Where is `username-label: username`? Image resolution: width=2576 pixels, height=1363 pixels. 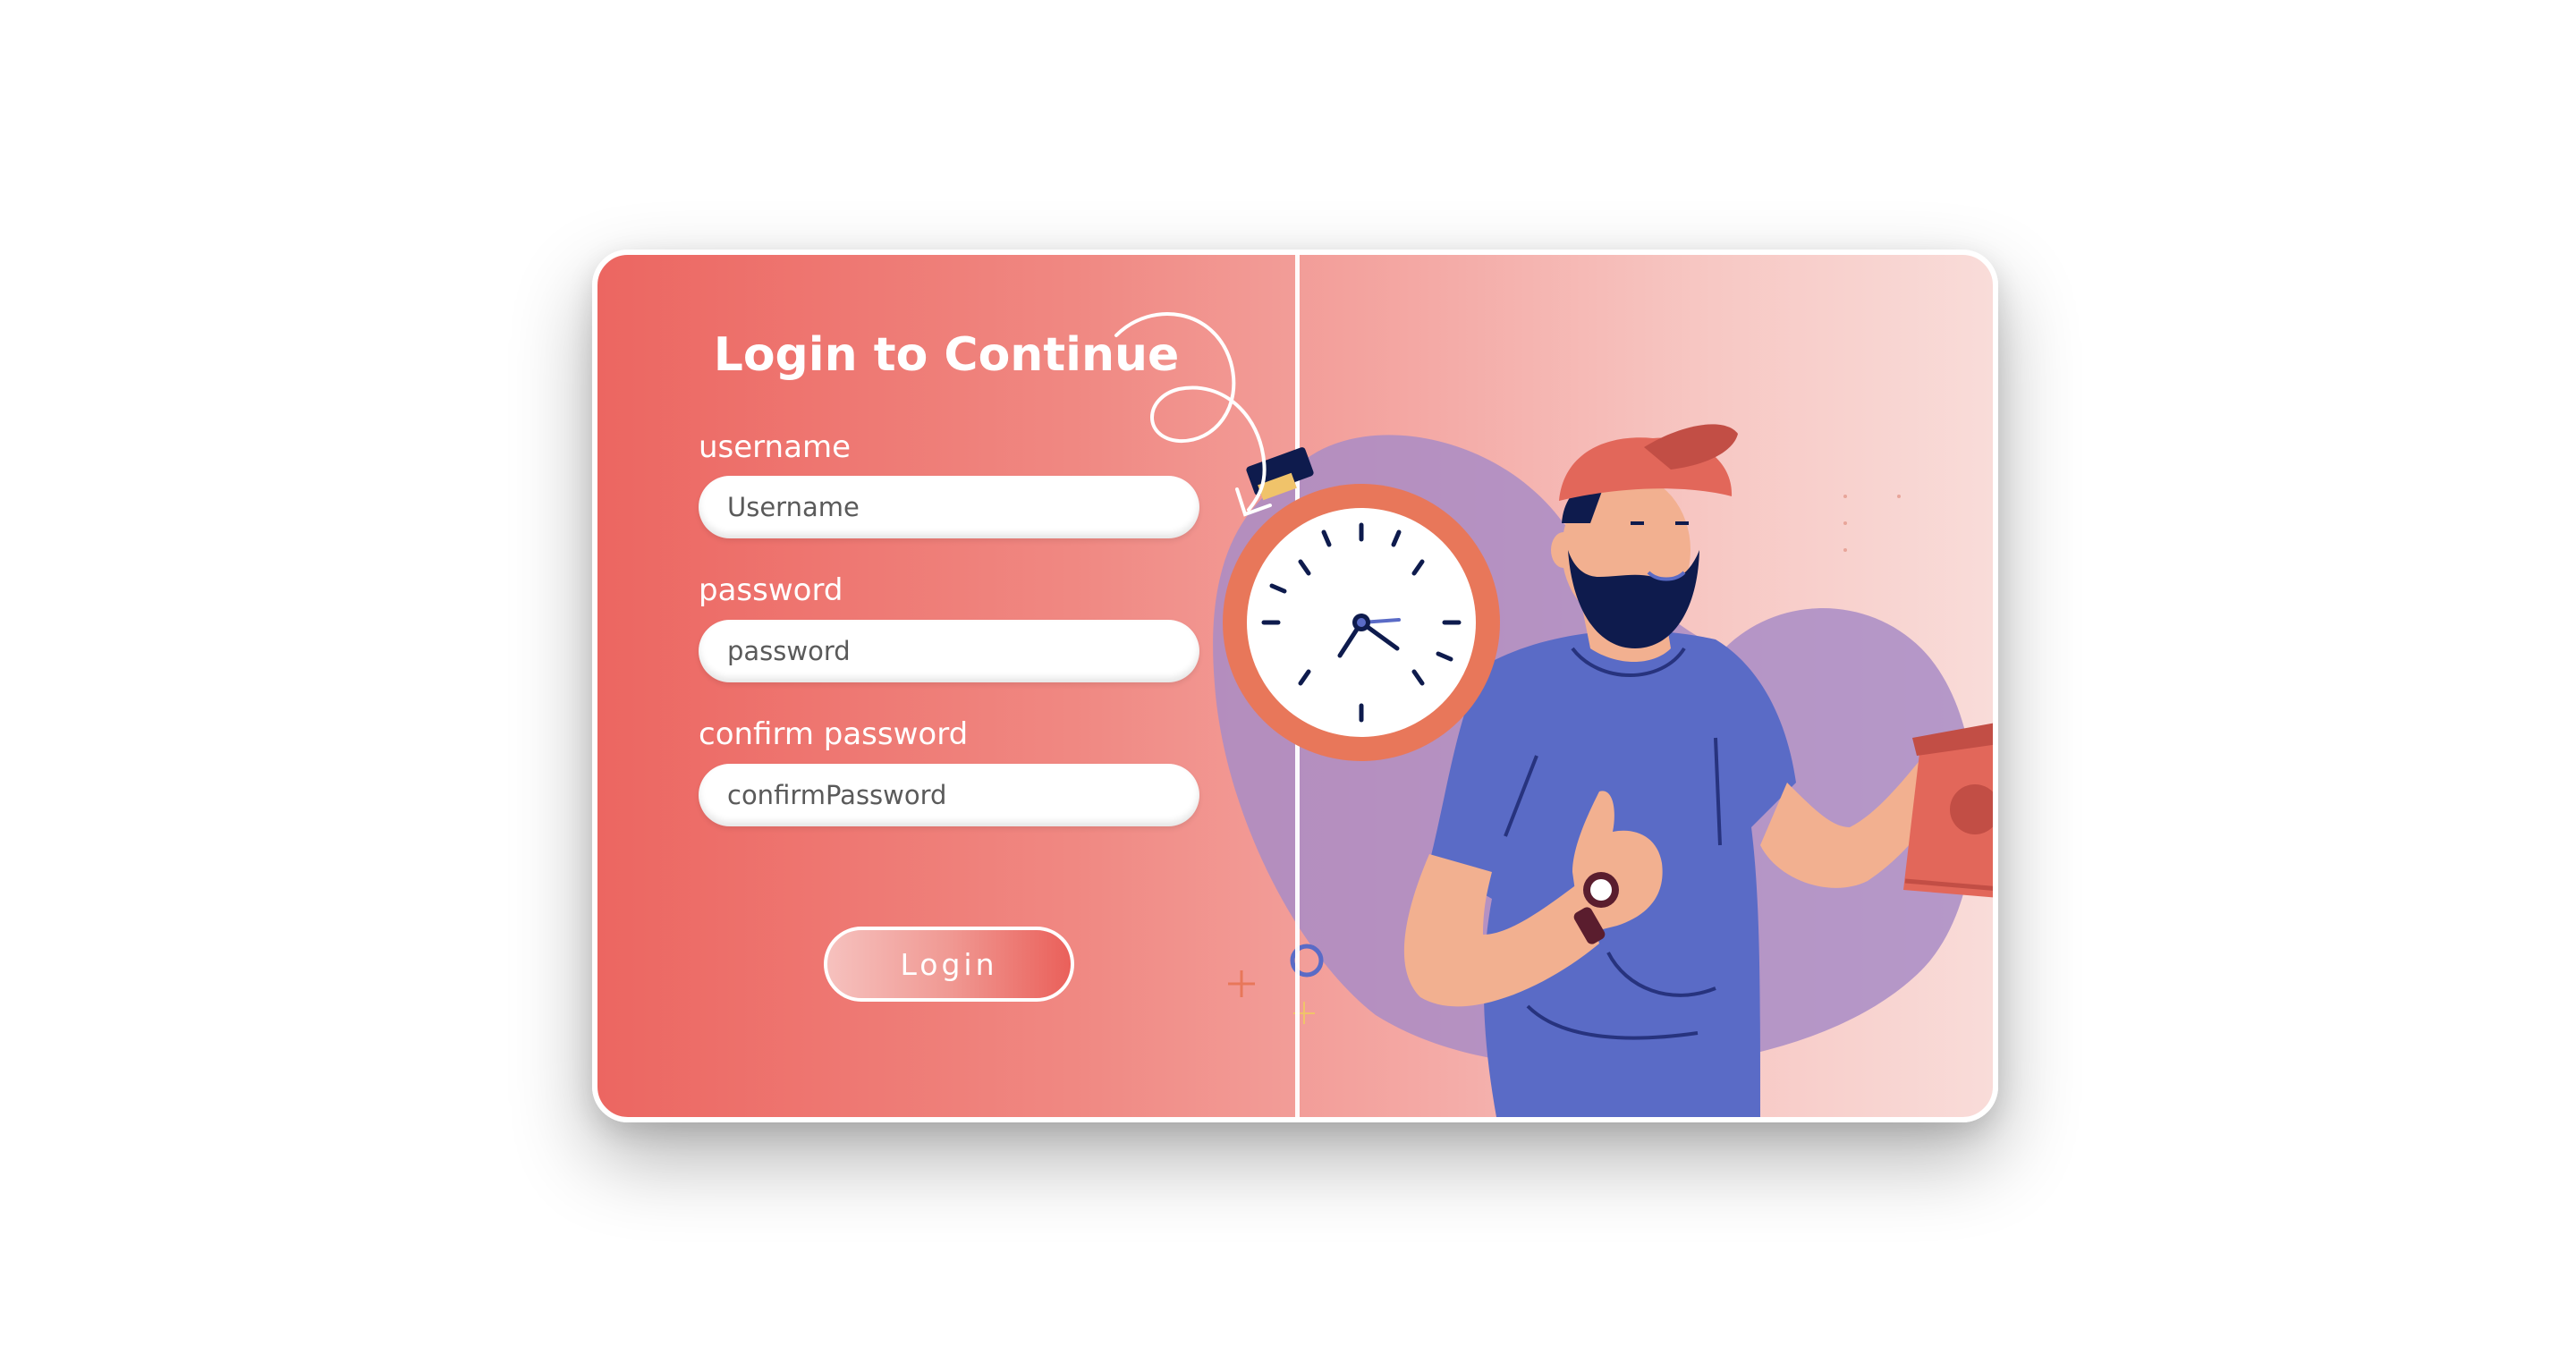
username-label: username is located at coordinates (775, 447).